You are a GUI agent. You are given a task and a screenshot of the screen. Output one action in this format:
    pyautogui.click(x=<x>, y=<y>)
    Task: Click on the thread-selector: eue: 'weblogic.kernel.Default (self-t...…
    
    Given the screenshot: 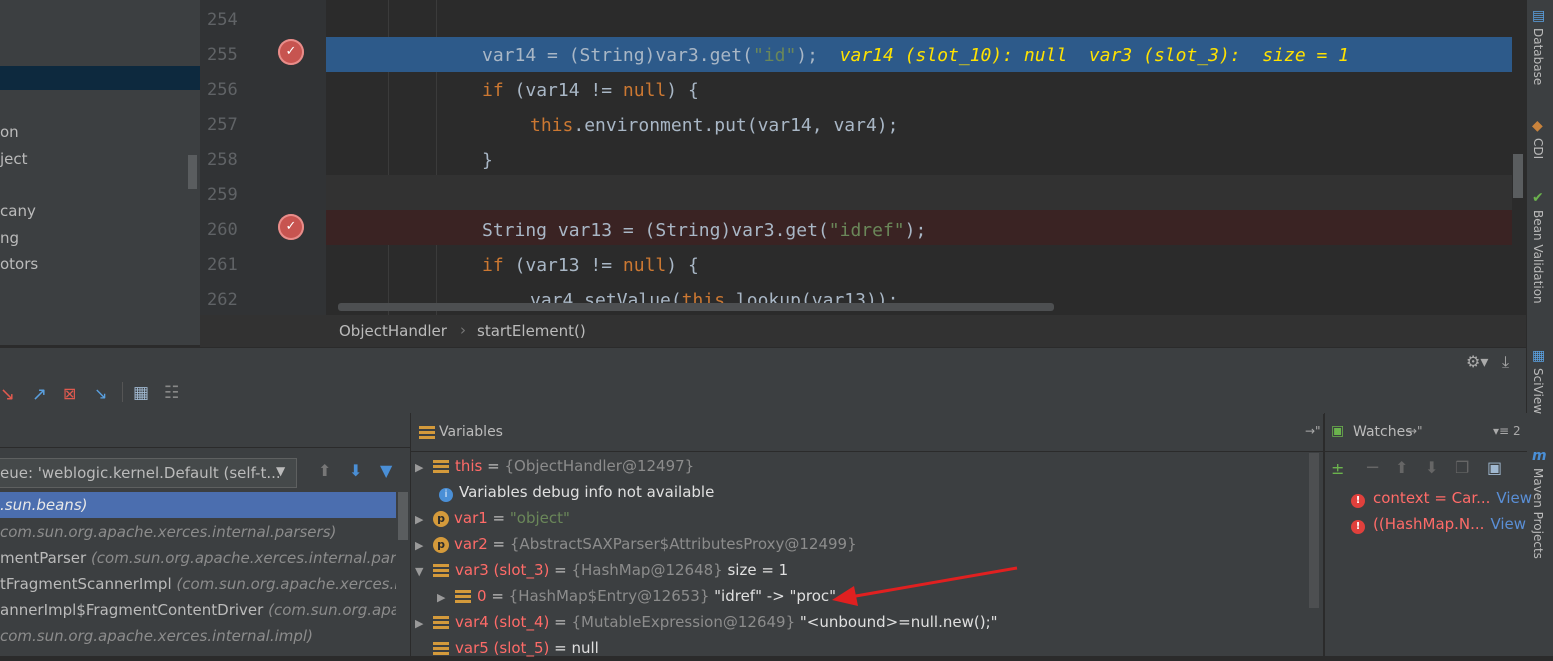 What is the action you would take?
    pyautogui.click(x=148, y=473)
    